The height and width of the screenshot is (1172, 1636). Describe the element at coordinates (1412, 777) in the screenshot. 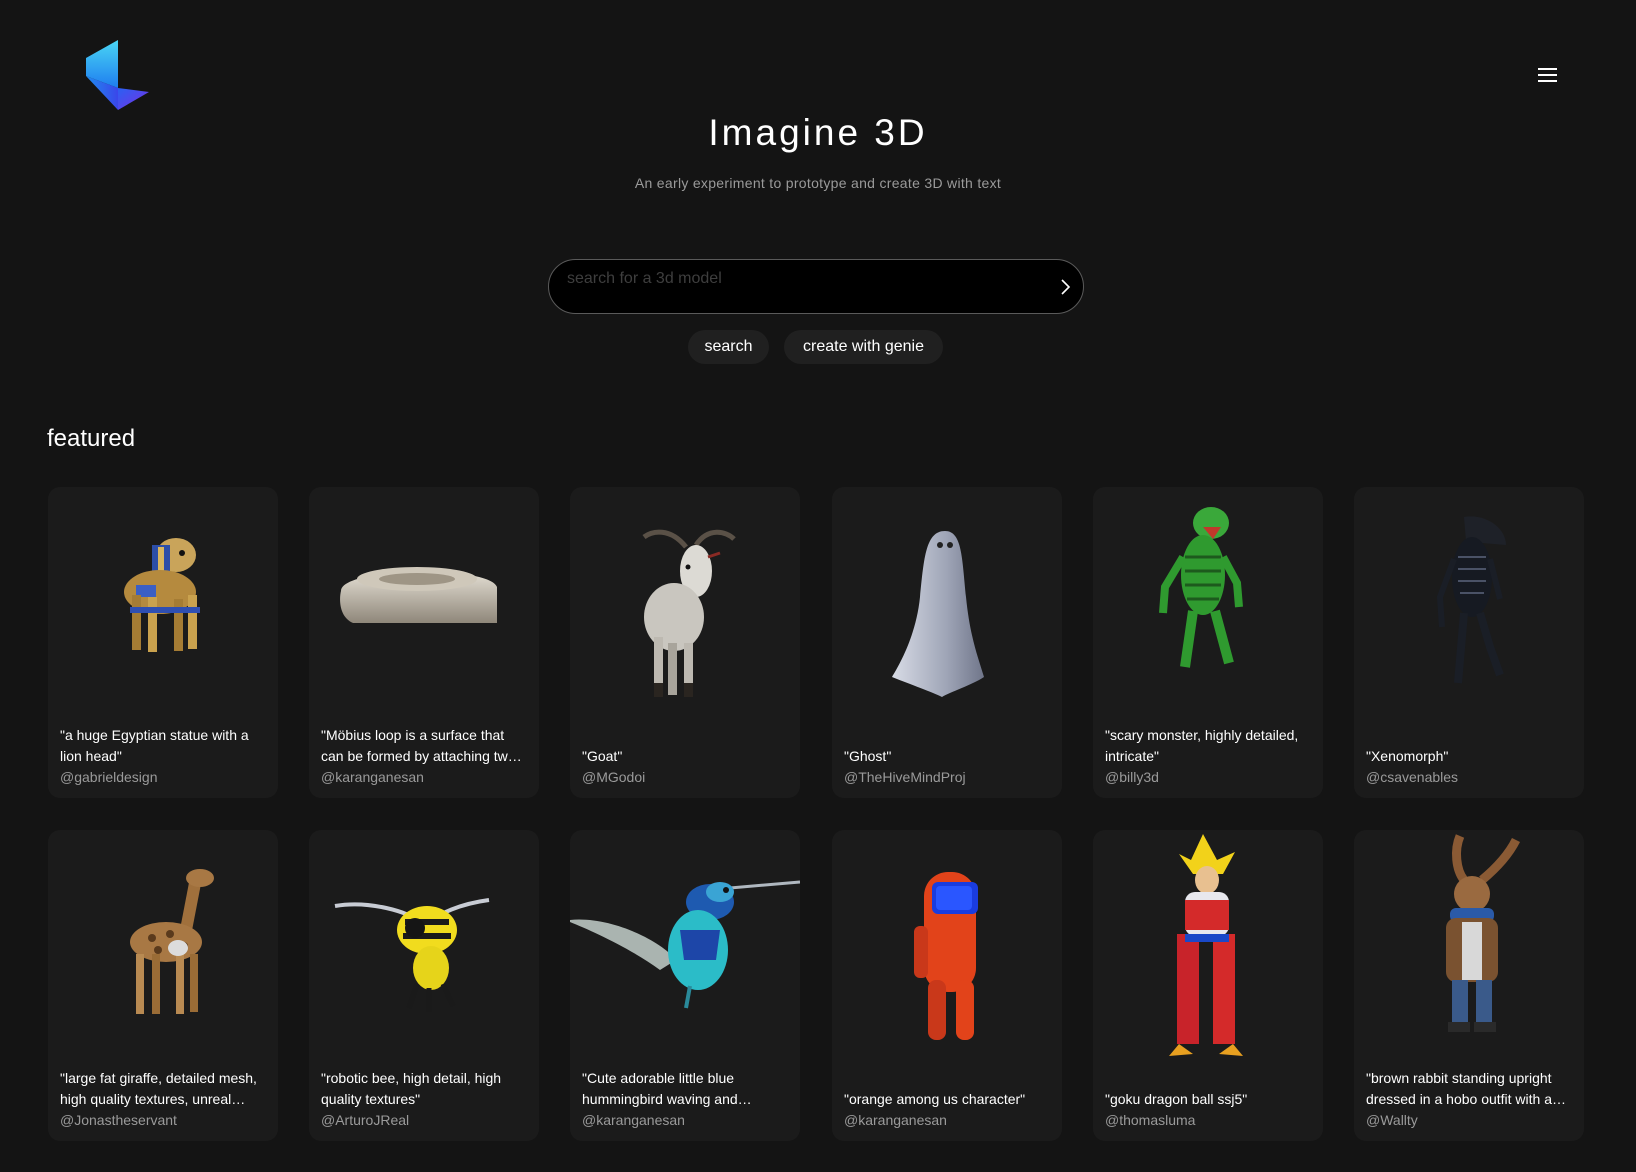

I see `card-author: @csavenables` at that location.